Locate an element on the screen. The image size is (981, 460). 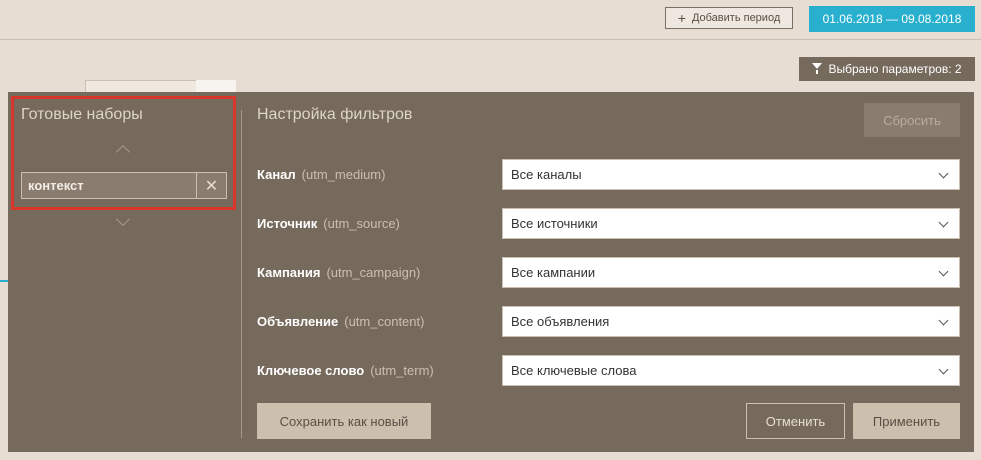
apply-button: Применить is located at coordinates (906, 421).